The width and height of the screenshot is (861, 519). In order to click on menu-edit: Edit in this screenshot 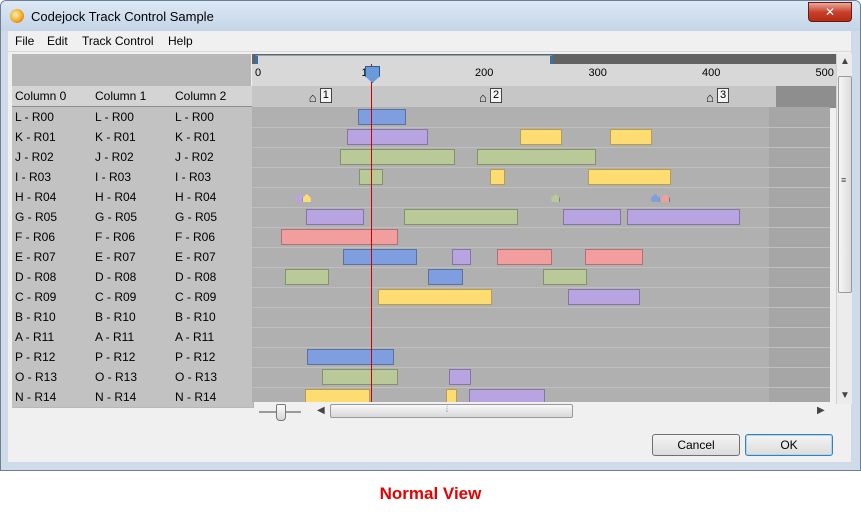, I will do `click(57, 41)`.